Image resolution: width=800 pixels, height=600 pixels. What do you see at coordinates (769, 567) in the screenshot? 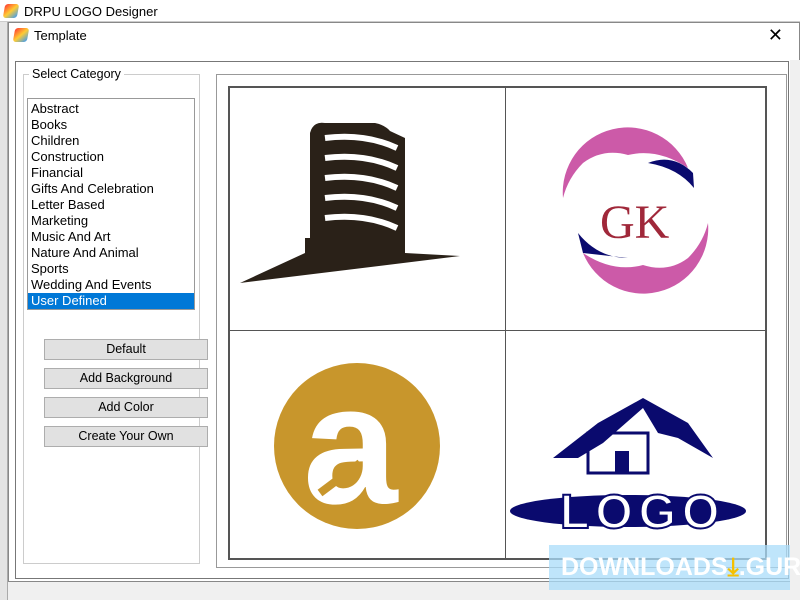
I see `watermark-right: .GURU` at bounding box center [769, 567].